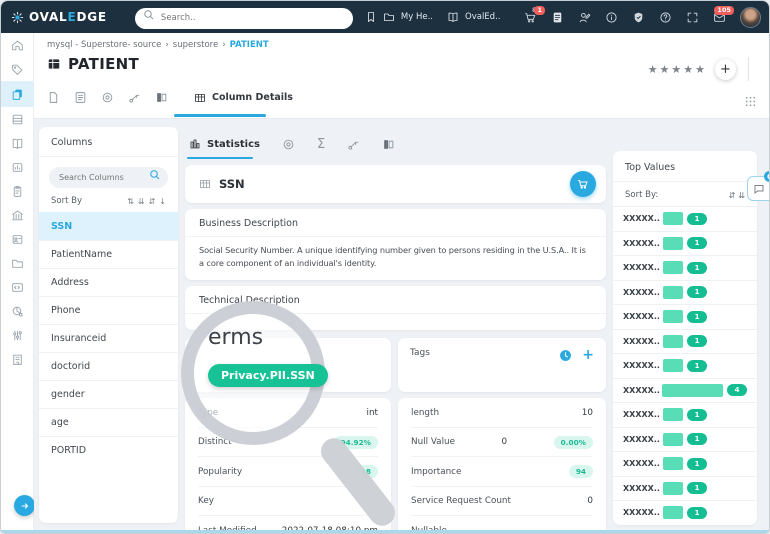 The height and width of the screenshot is (534, 770). What do you see at coordinates (80, 97) in the screenshot?
I see `document-icon` at bounding box center [80, 97].